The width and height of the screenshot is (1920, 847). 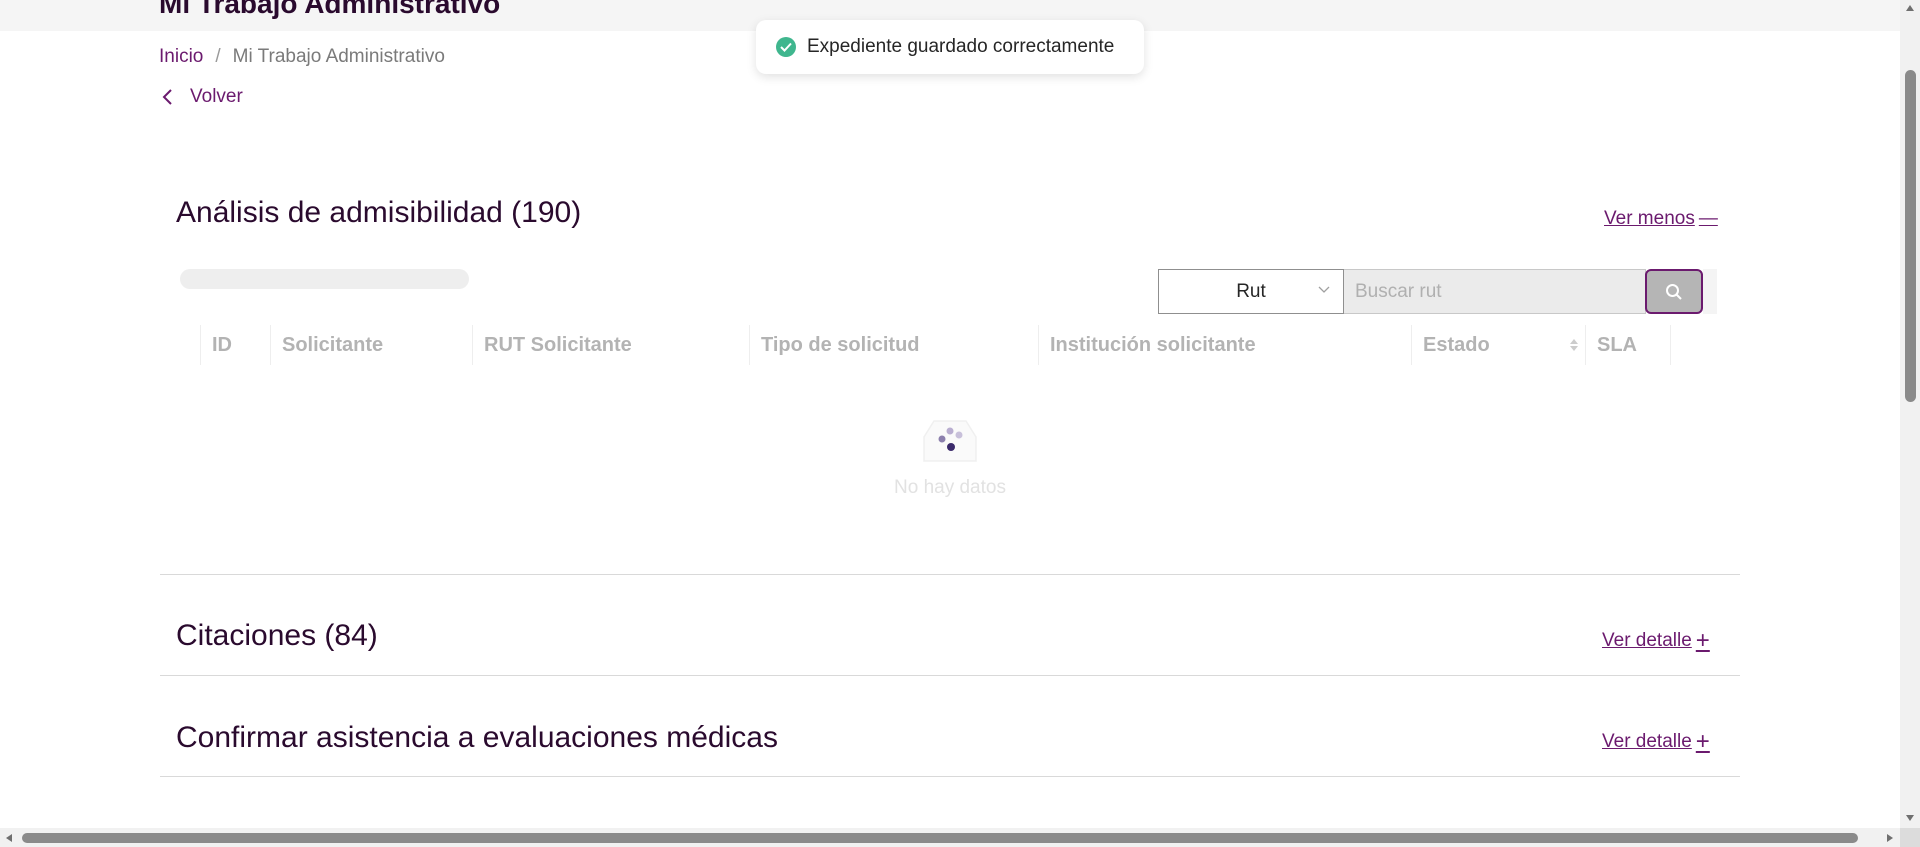 I want to click on ver-detalle-confirmar-link: Ver detalle +, so click(x=1656, y=742).